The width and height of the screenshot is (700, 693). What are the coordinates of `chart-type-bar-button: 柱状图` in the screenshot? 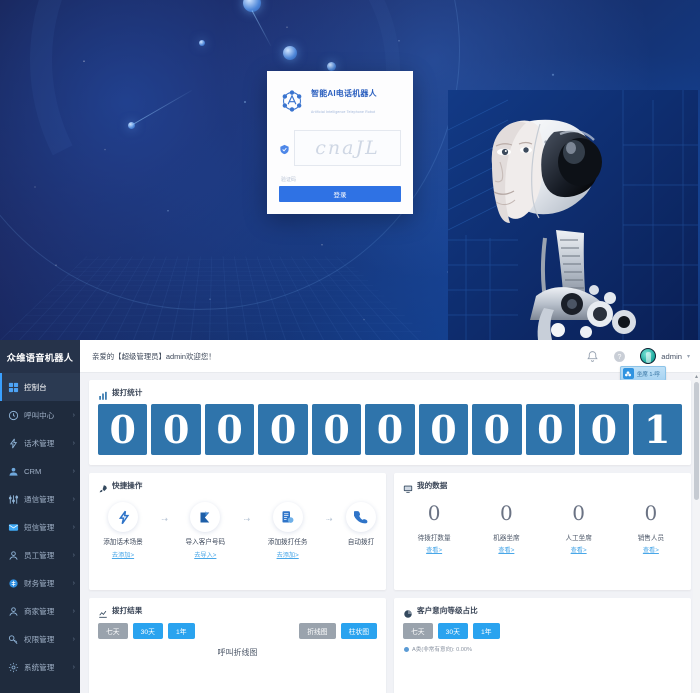 It's located at (358, 631).